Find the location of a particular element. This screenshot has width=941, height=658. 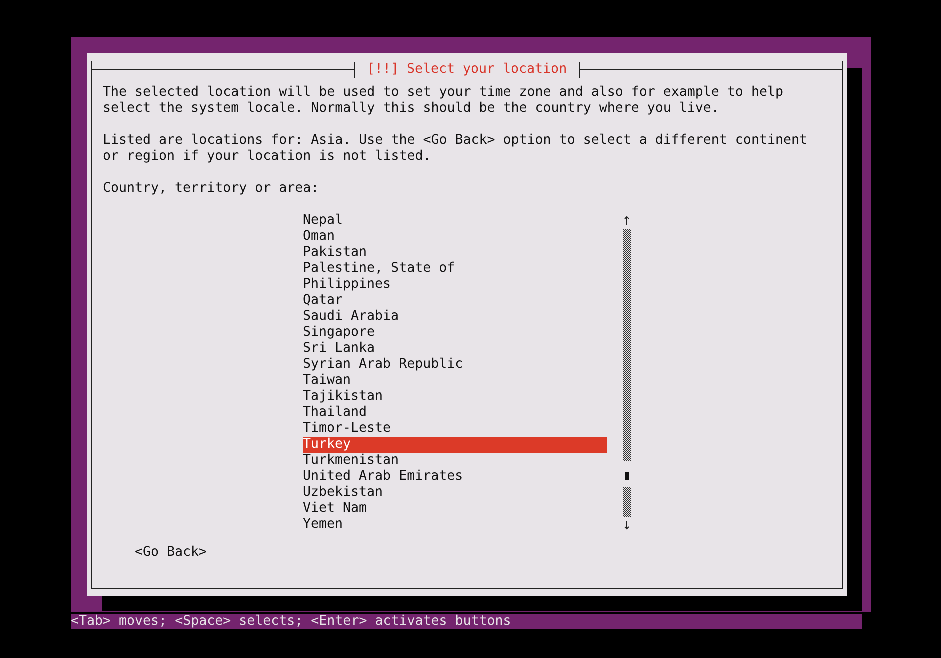

country-item: Syrian Arab Republic is located at coordinates (455, 365).